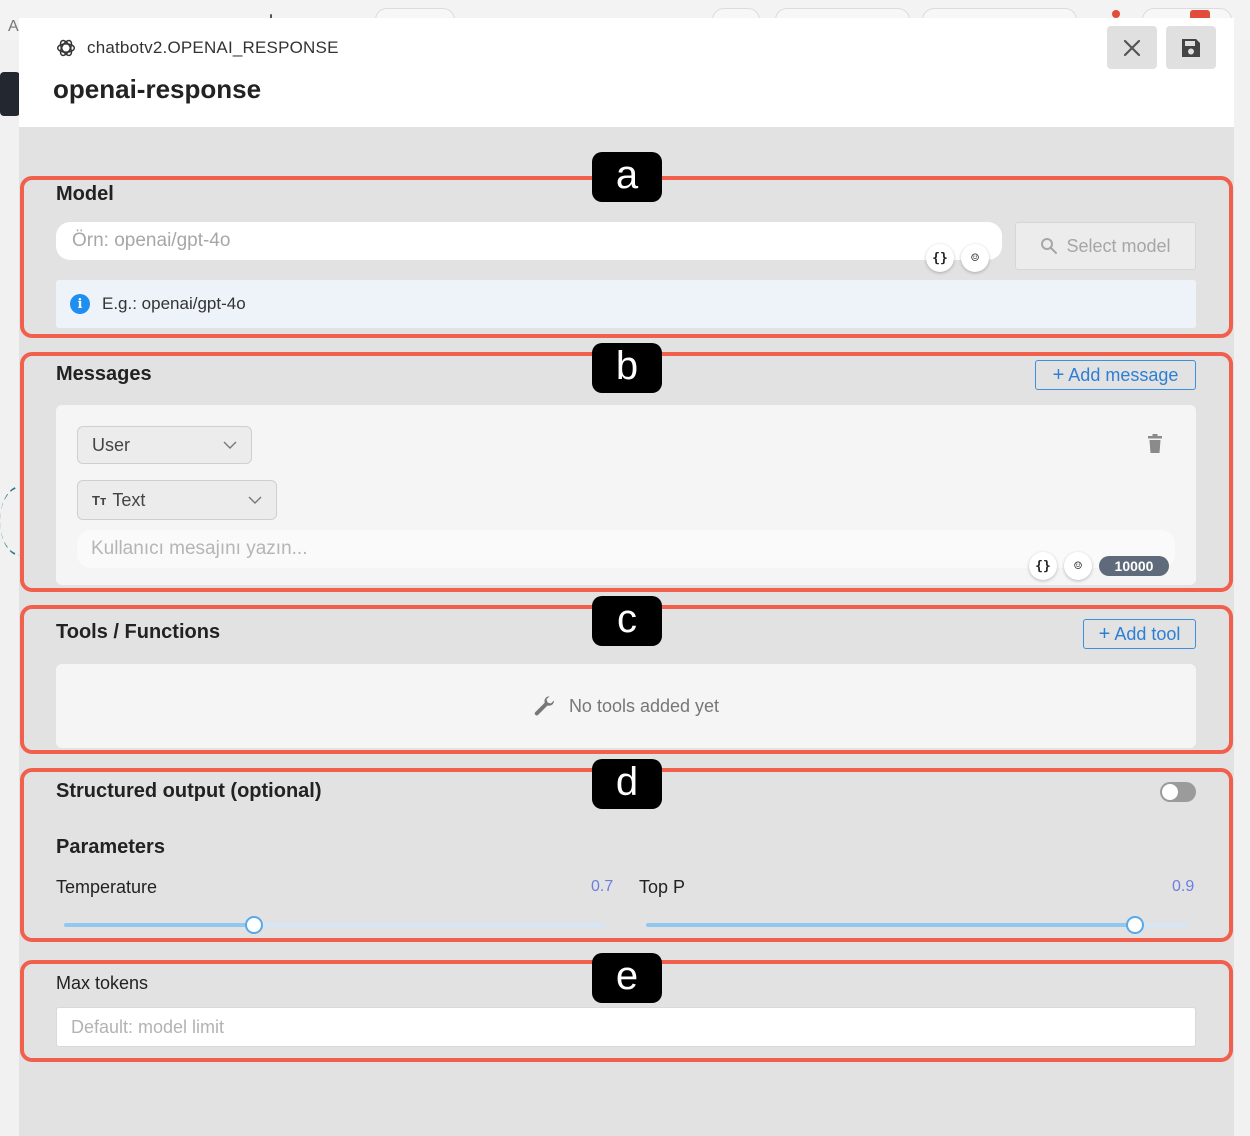 This screenshot has width=1250, height=1136. I want to click on background-letter: A, so click(13, 26).